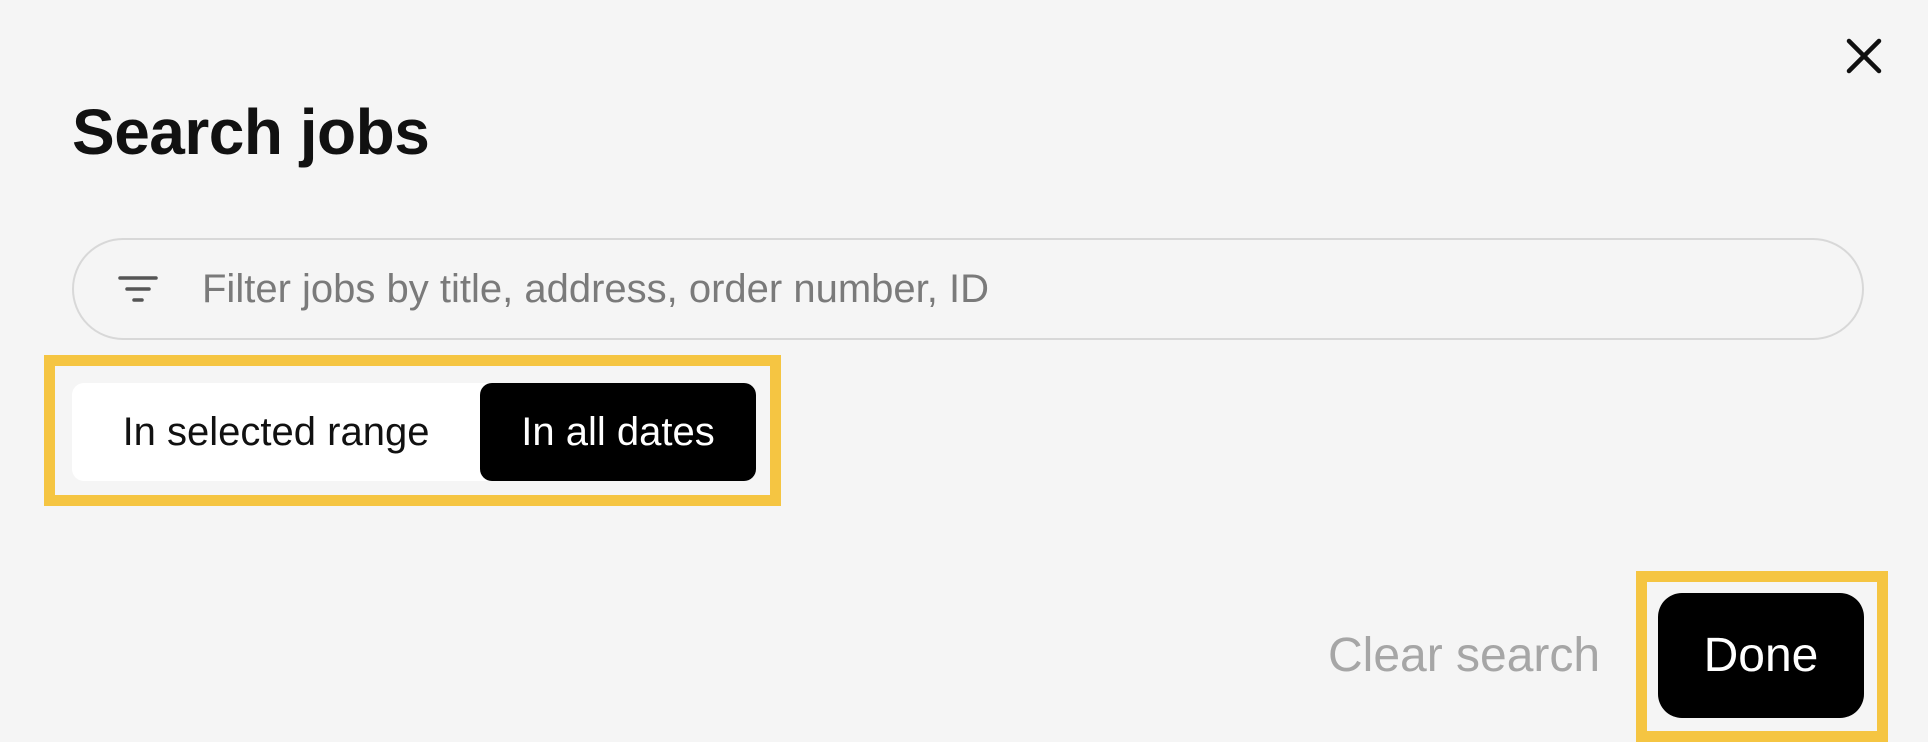  I want to click on toggle-in-selected-range: In selected range, so click(276, 432).